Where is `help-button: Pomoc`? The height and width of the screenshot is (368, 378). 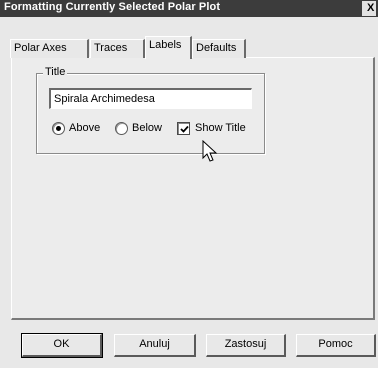 help-button: Pomoc is located at coordinates (336, 345).